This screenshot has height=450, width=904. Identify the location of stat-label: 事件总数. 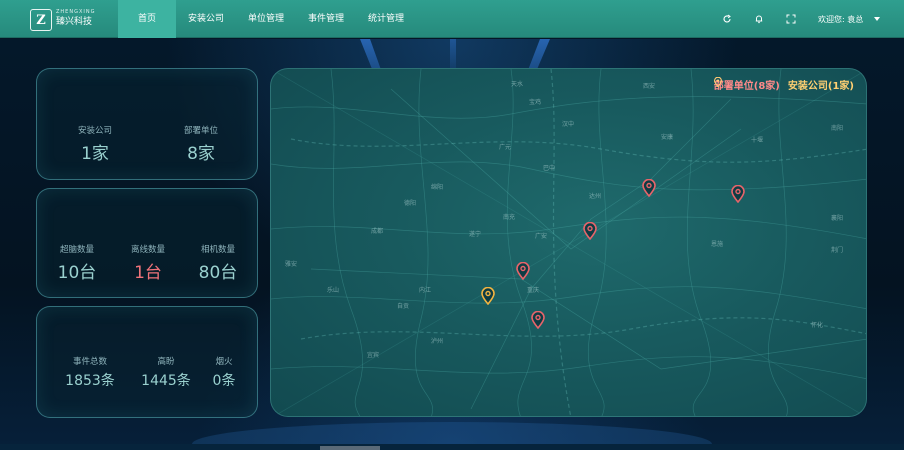
(89, 362).